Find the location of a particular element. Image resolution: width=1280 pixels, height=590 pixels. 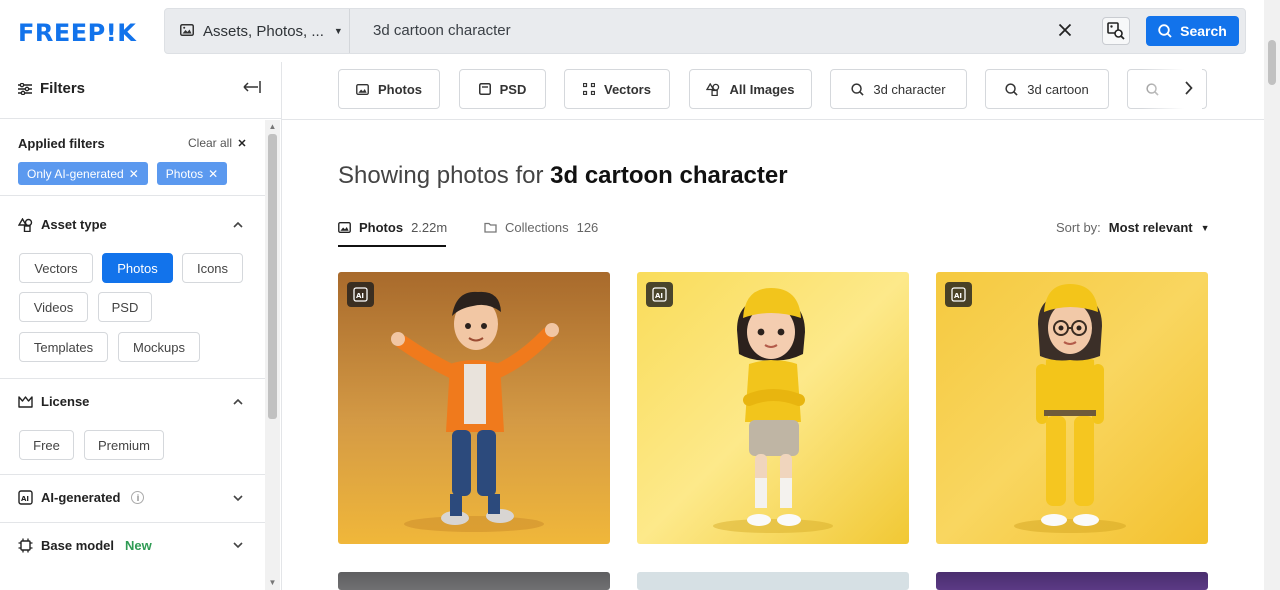

asset-option-templates: Templates is located at coordinates (63, 347).